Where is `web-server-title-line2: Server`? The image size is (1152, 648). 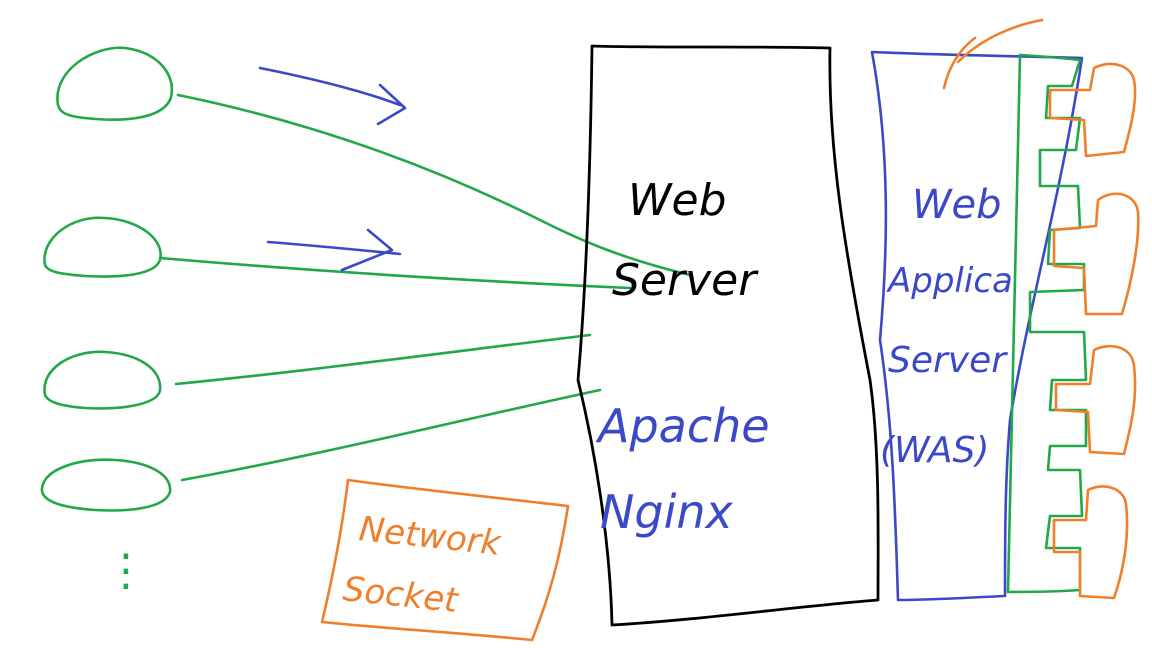
web-server-title-line2: Server is located at coordinates (685, 280).